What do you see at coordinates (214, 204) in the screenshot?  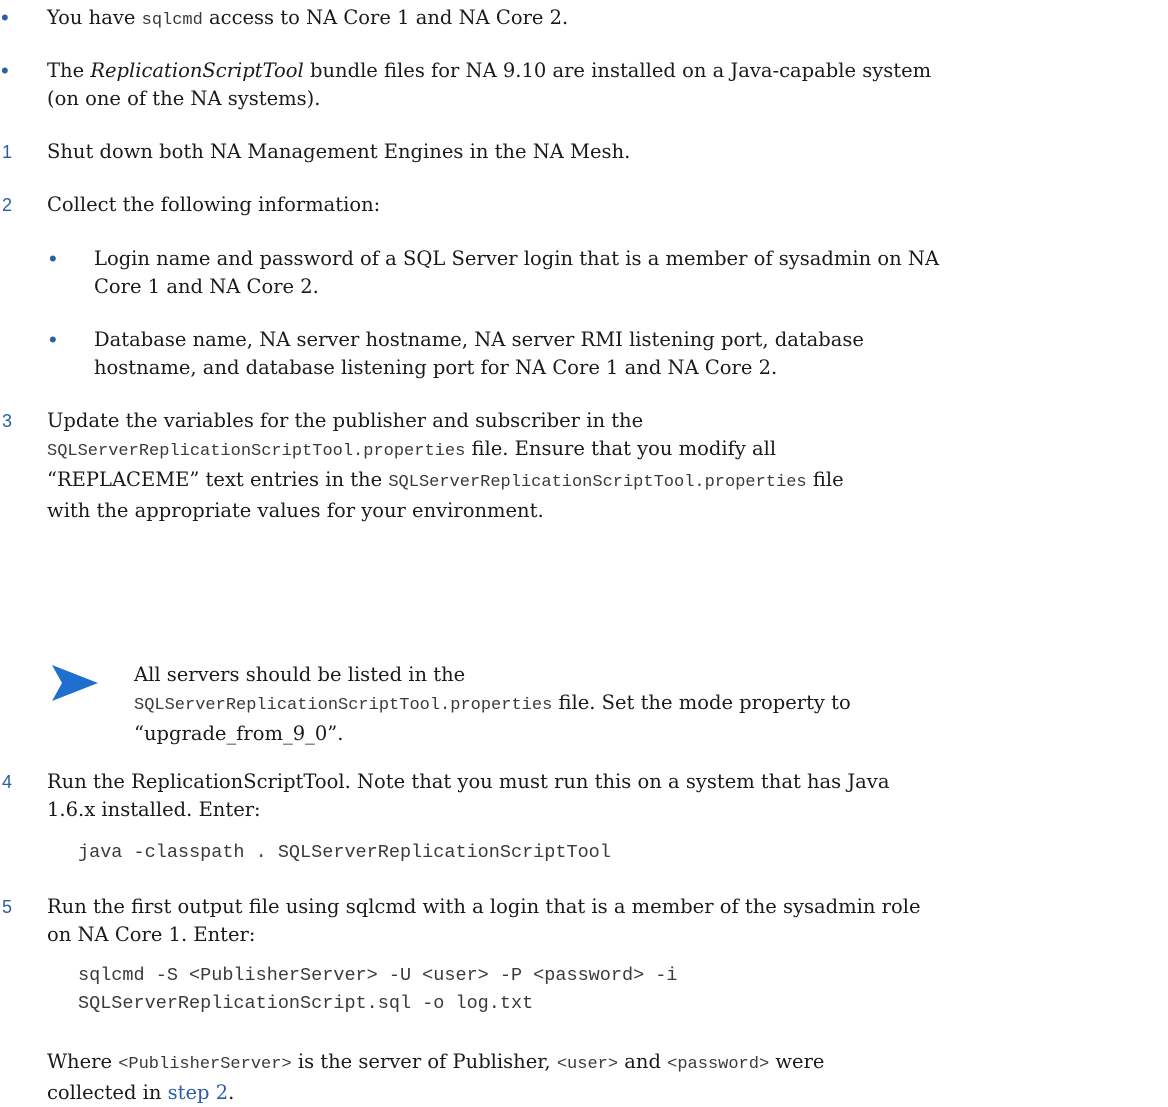 I see `step-text: Collect the following information:` at bounding box center [214, 204].